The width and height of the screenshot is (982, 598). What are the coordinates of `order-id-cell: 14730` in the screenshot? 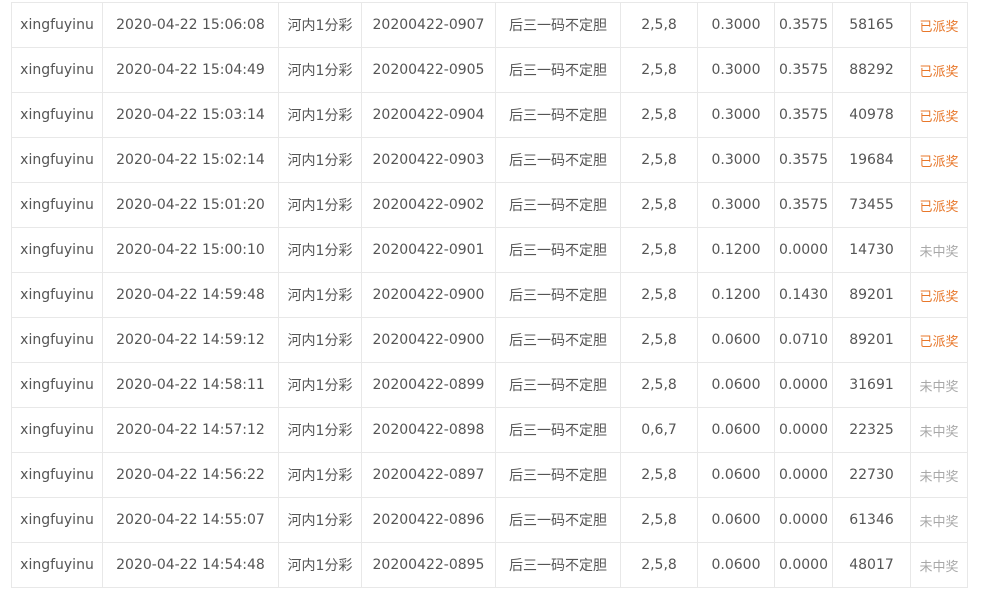 It's located at (871, 250).